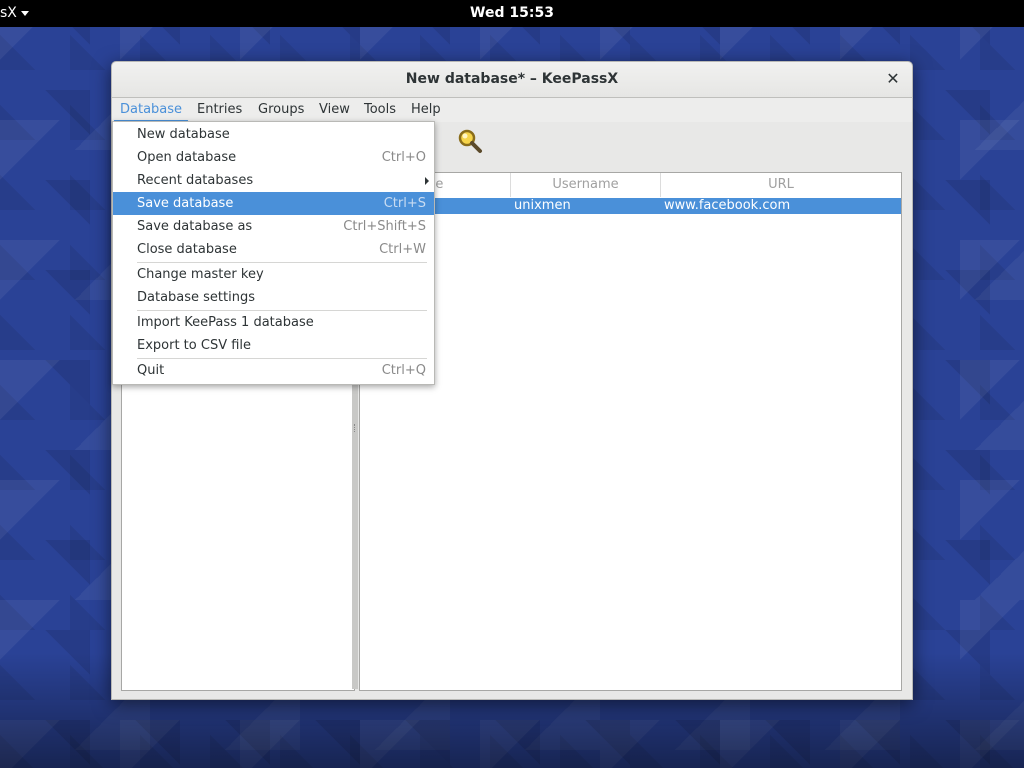 Image resolution: width=1024 pixels, height=768 pixels. What do you see at coordinates (402, 249) in the screenshot?
I see `shortcut-label: Ctrl+W` at bounding box center [402, 249].